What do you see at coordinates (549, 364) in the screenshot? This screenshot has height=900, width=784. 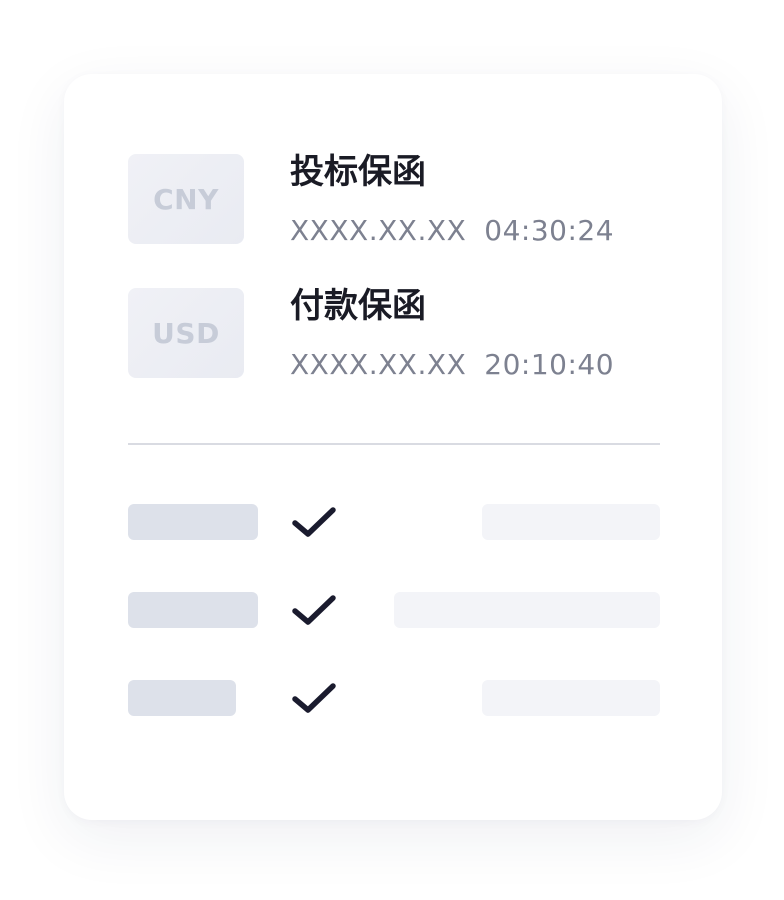 I see `entry-time: 20:10:40` at bounding box center [549, 364].